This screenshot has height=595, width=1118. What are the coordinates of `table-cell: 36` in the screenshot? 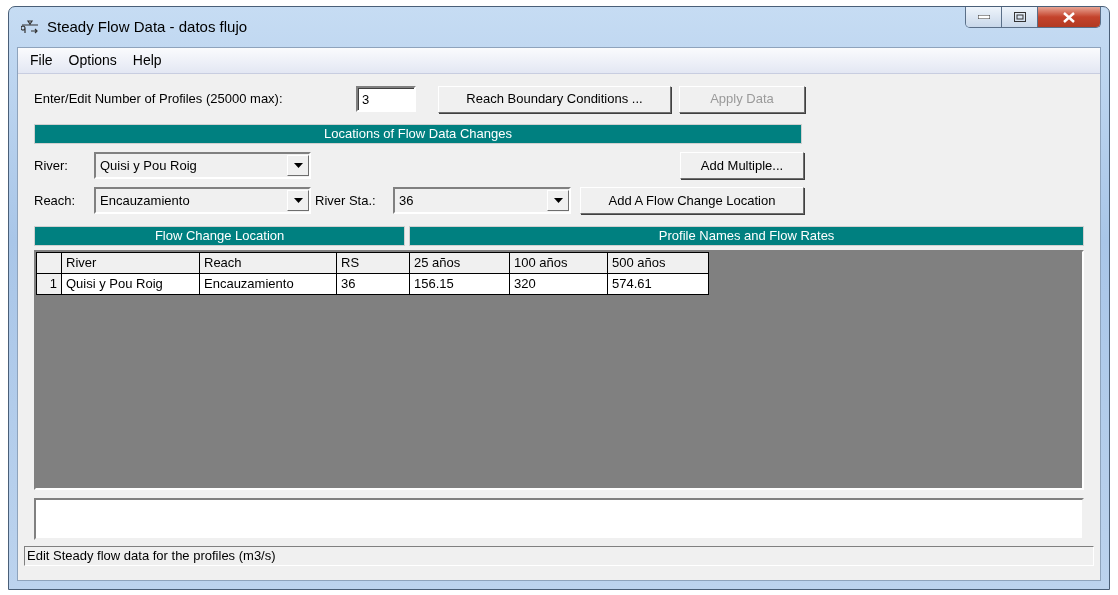 It's located at (373, 284).